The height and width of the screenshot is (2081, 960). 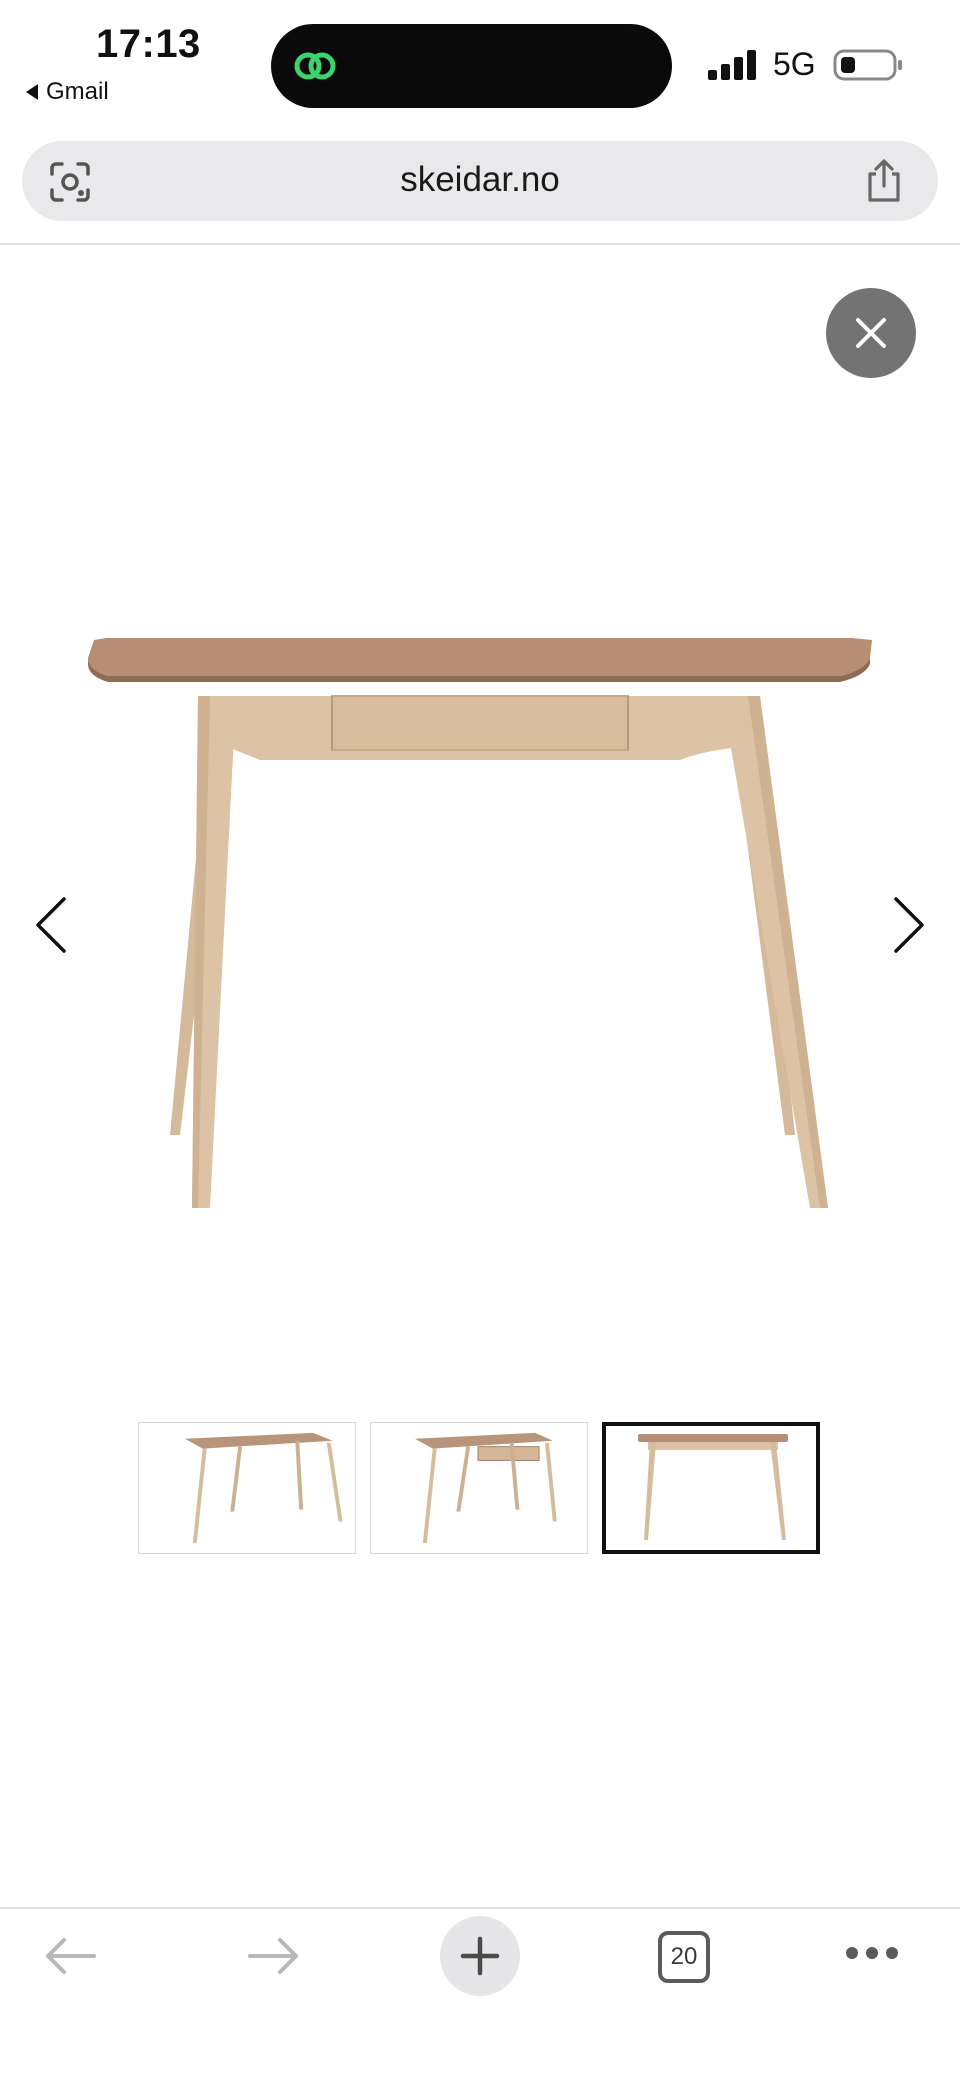 I want to click on network-type: 5G, so click(x=794, y=64).